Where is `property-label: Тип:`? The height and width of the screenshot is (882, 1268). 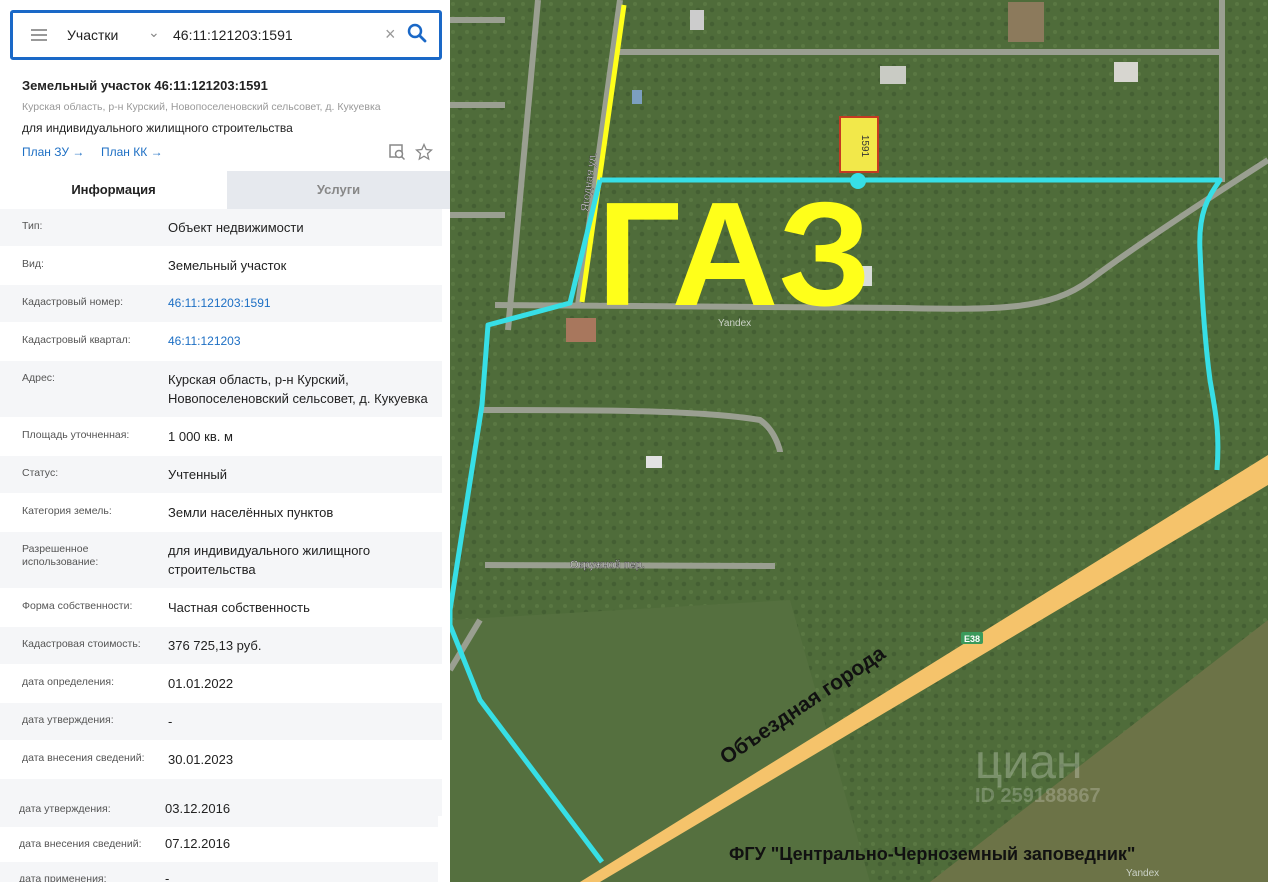
property-label: Тип: is located at coordinates (32, 226).